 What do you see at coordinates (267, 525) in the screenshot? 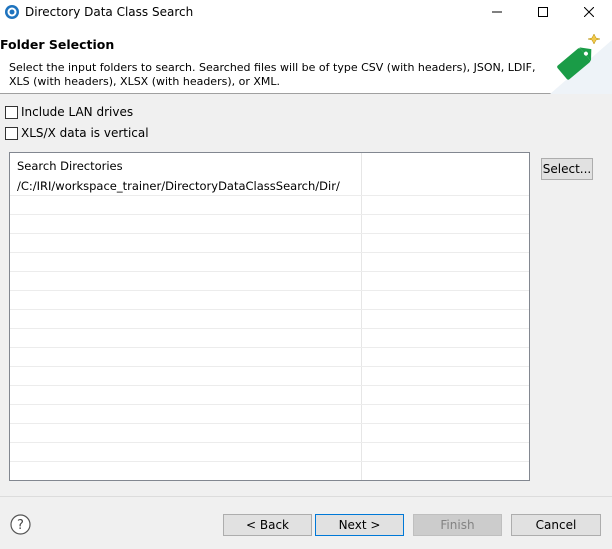
I see `back-button: < Back` at bounding box center [267, 525].